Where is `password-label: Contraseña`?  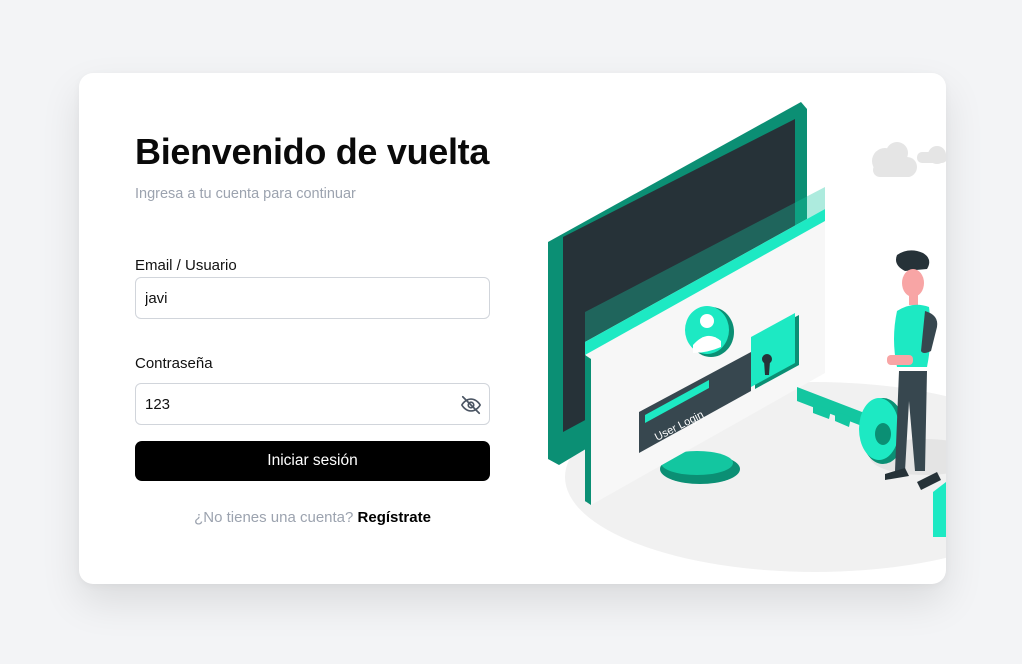 password-label: Contraseña is located at coordinates (174, 363).